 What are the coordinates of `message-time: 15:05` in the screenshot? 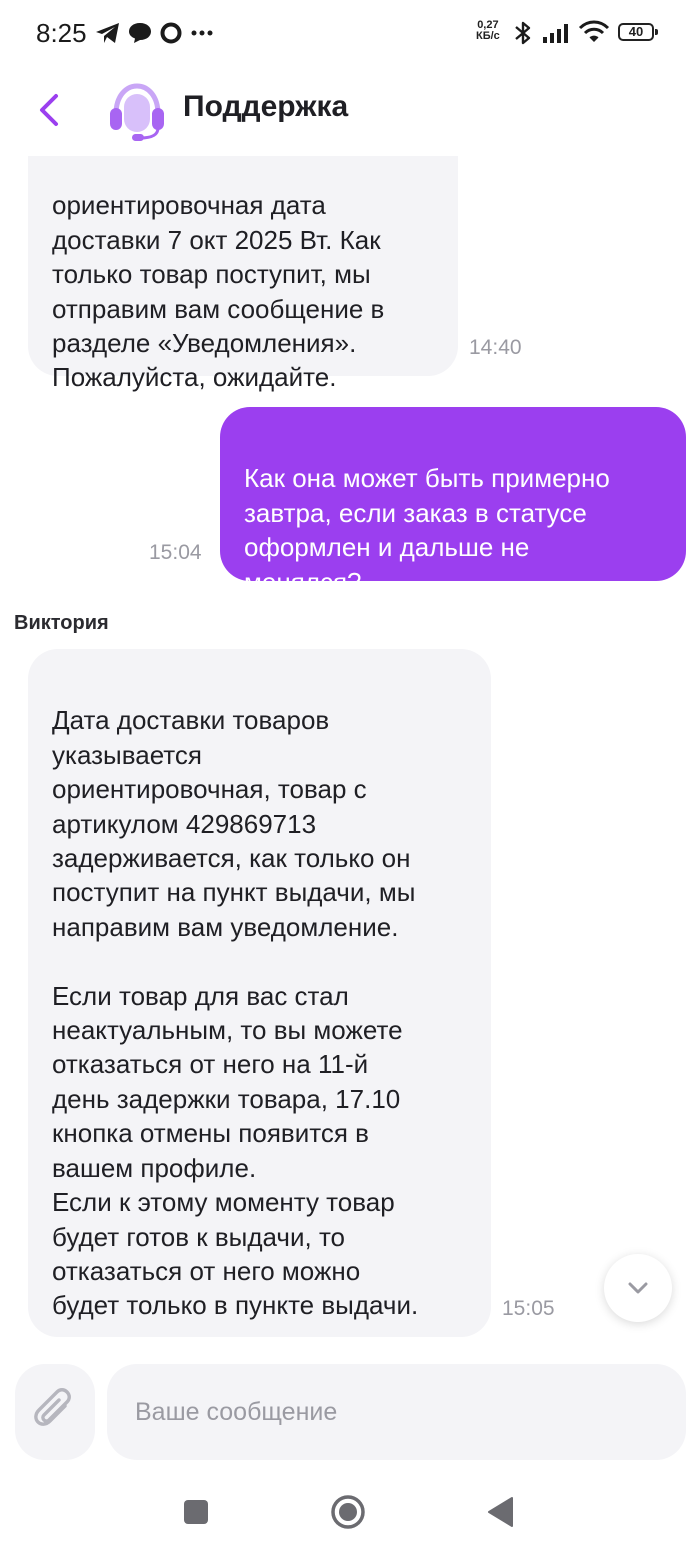 It's located at (528, 1308).